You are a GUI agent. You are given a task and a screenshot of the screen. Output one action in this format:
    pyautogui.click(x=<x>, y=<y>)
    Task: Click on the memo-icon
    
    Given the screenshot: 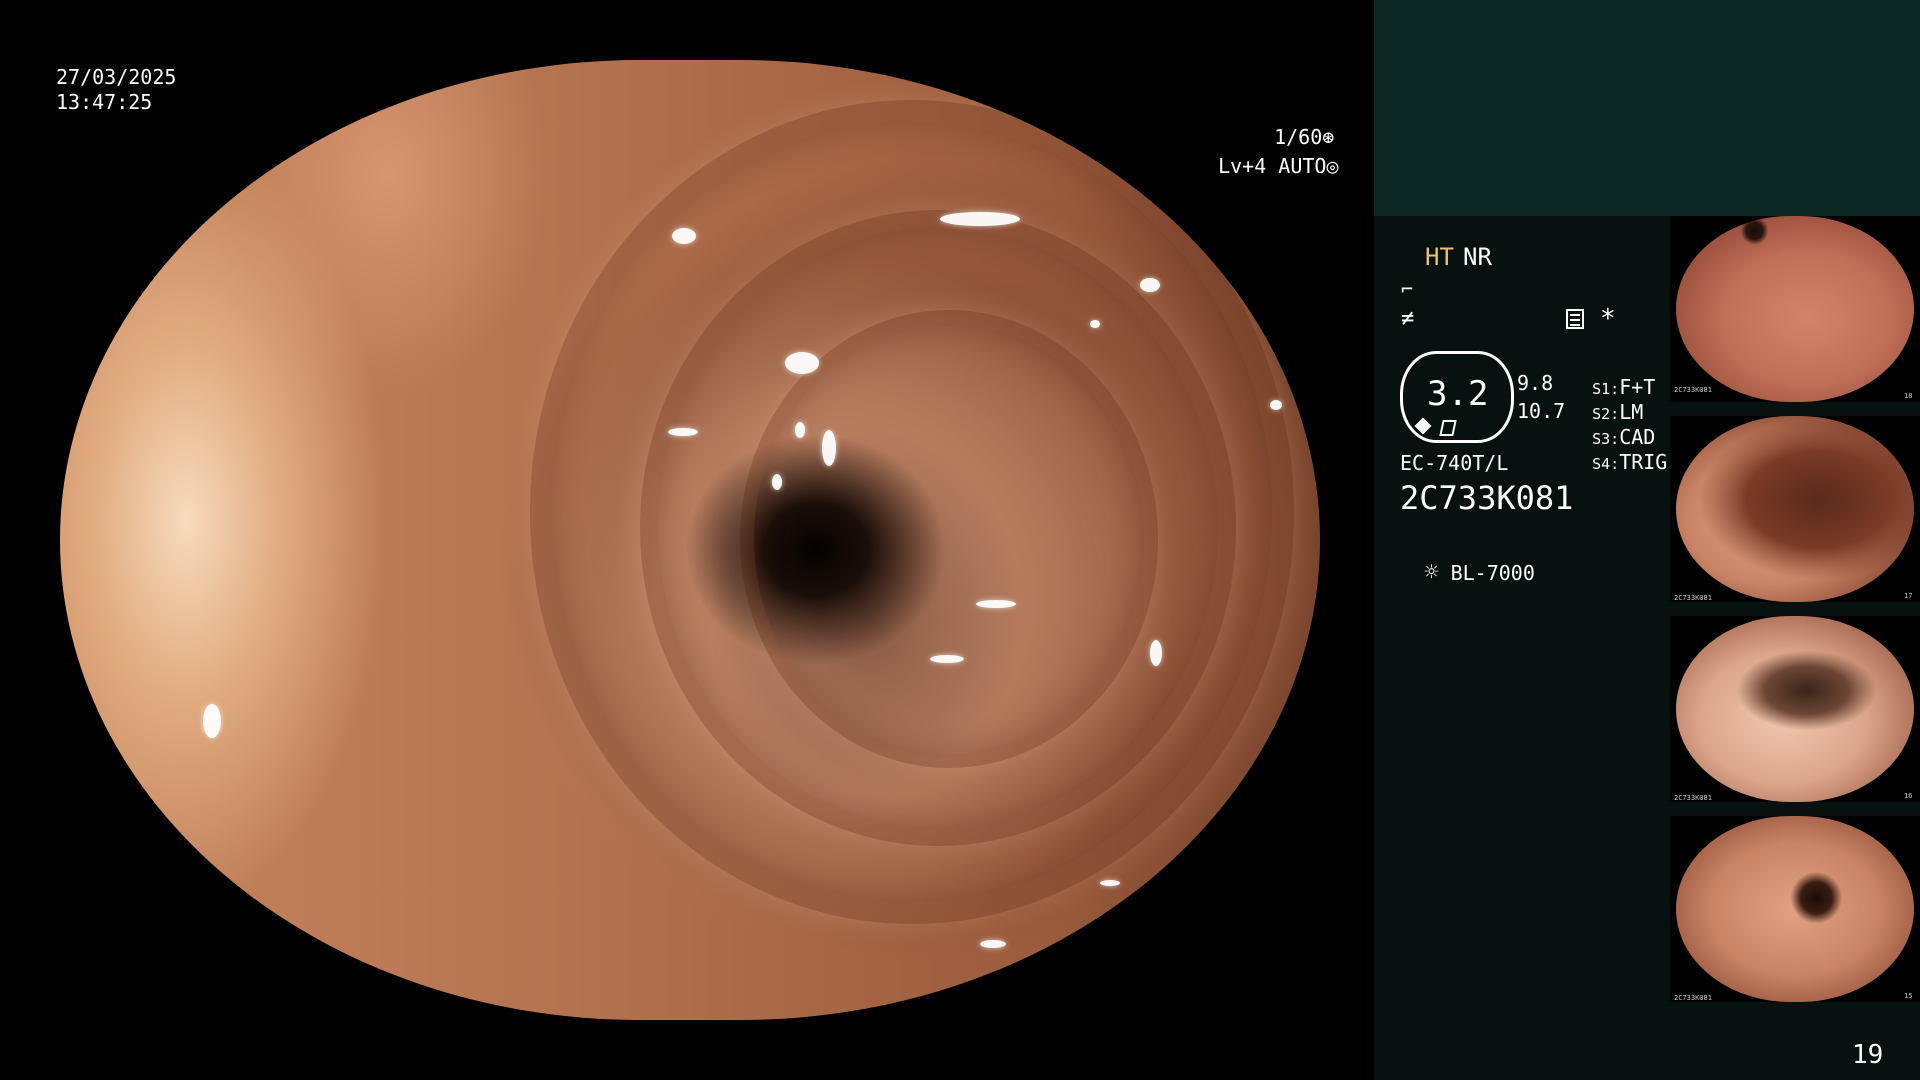 What is the action you would take?
    pyautogui.click(x=1575, y=319)
    